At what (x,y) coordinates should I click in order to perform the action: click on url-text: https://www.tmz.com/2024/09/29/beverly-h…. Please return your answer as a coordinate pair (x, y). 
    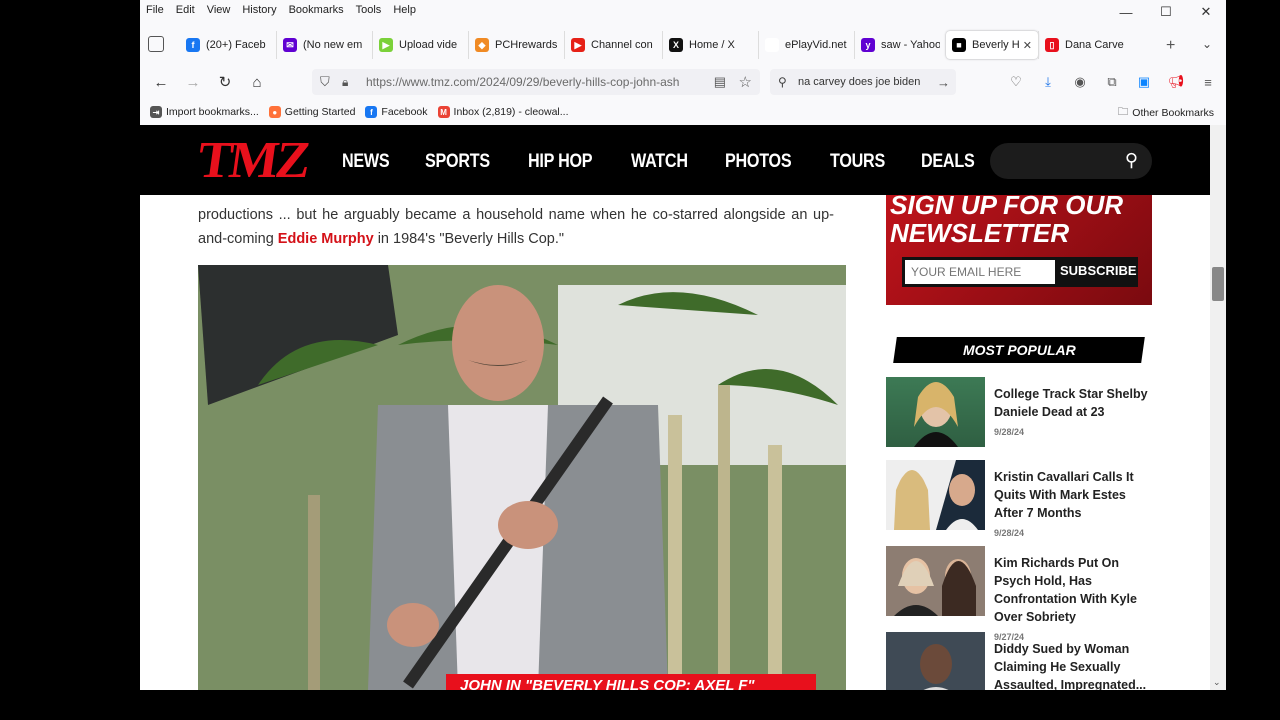
    Looking at the image, I should click on (536, 82).